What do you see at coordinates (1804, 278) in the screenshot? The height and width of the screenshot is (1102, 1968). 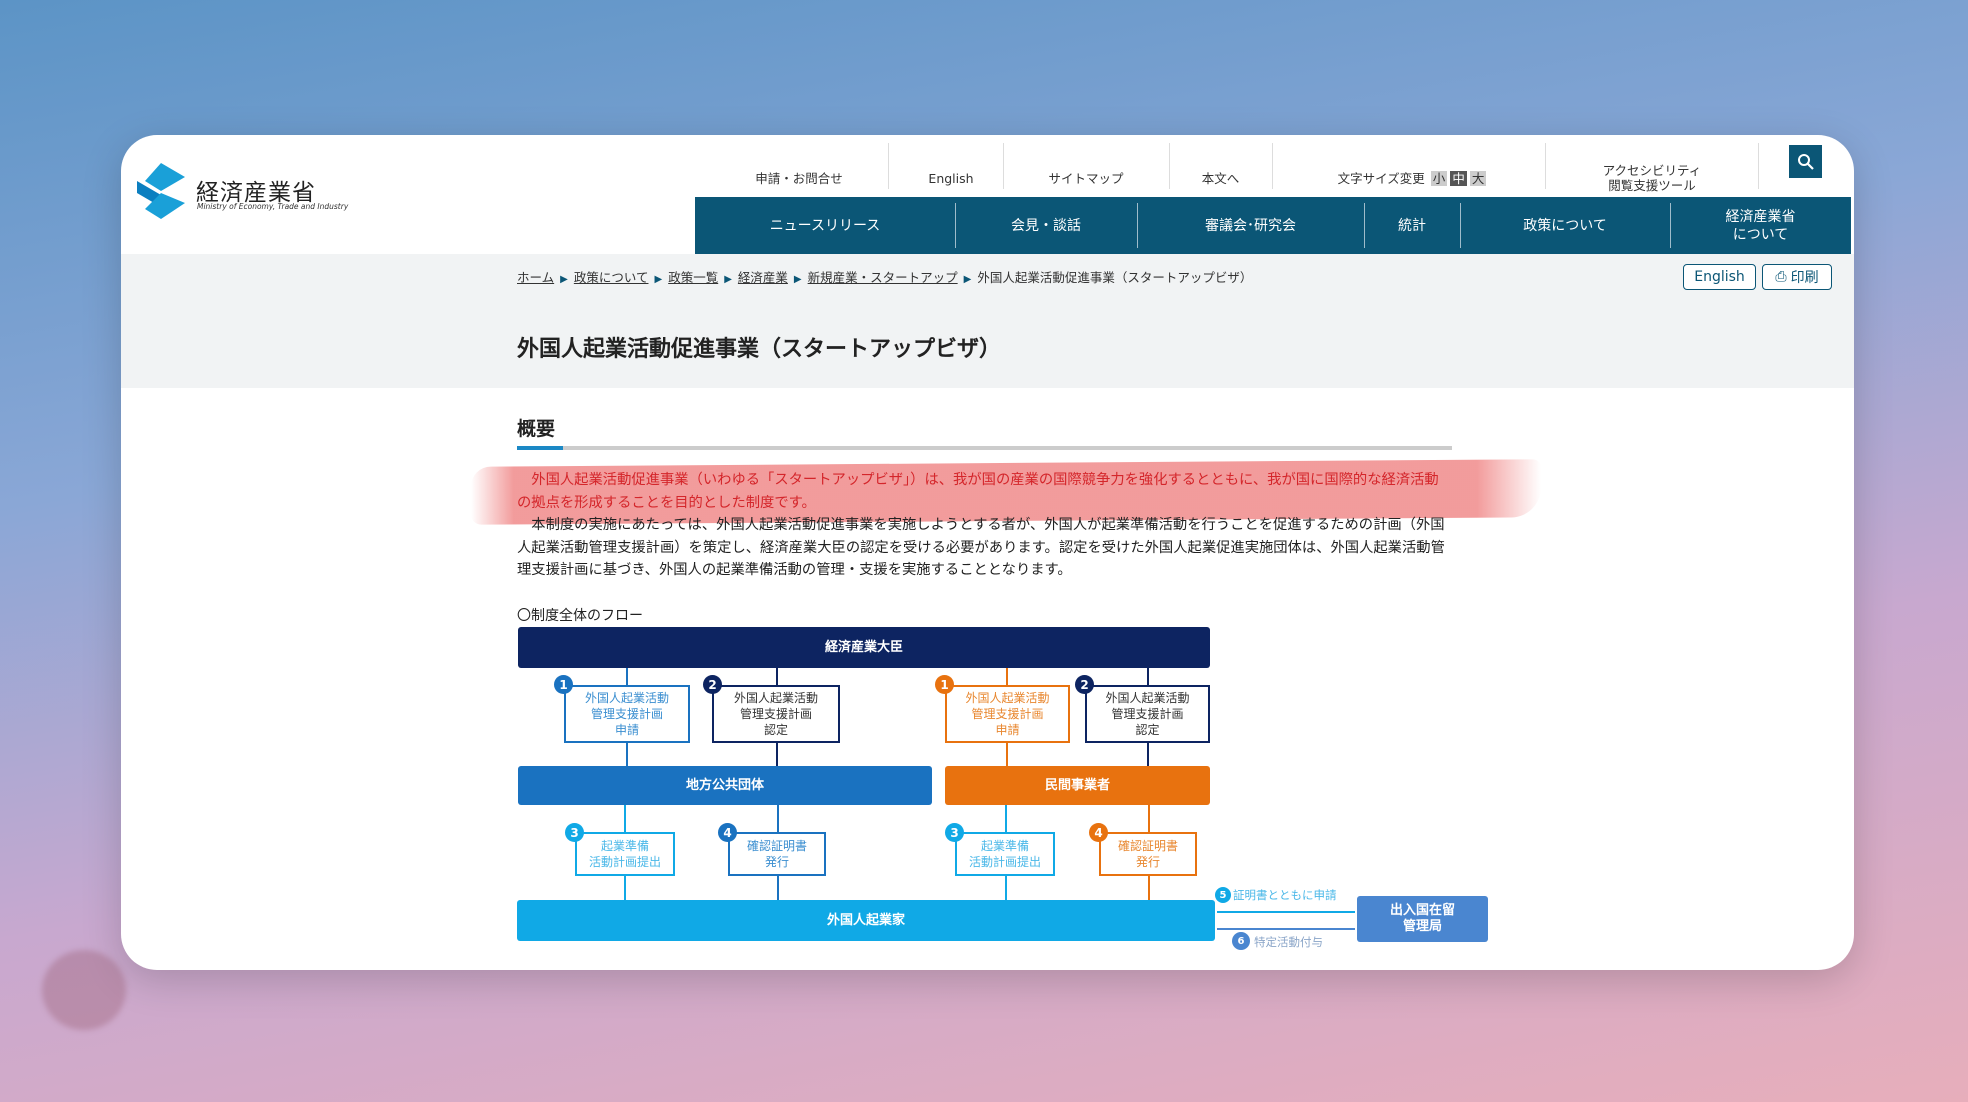 I see `print-label: 印刷` at bounding box center [1804, 278].